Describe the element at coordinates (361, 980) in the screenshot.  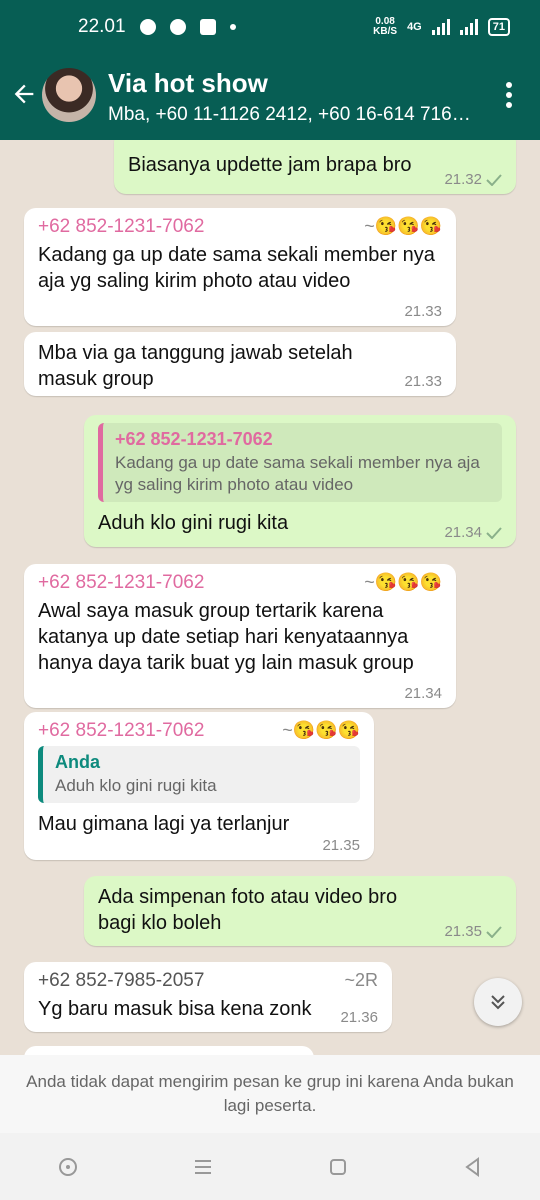
I see `sender-nickname: ~2R` at that location.